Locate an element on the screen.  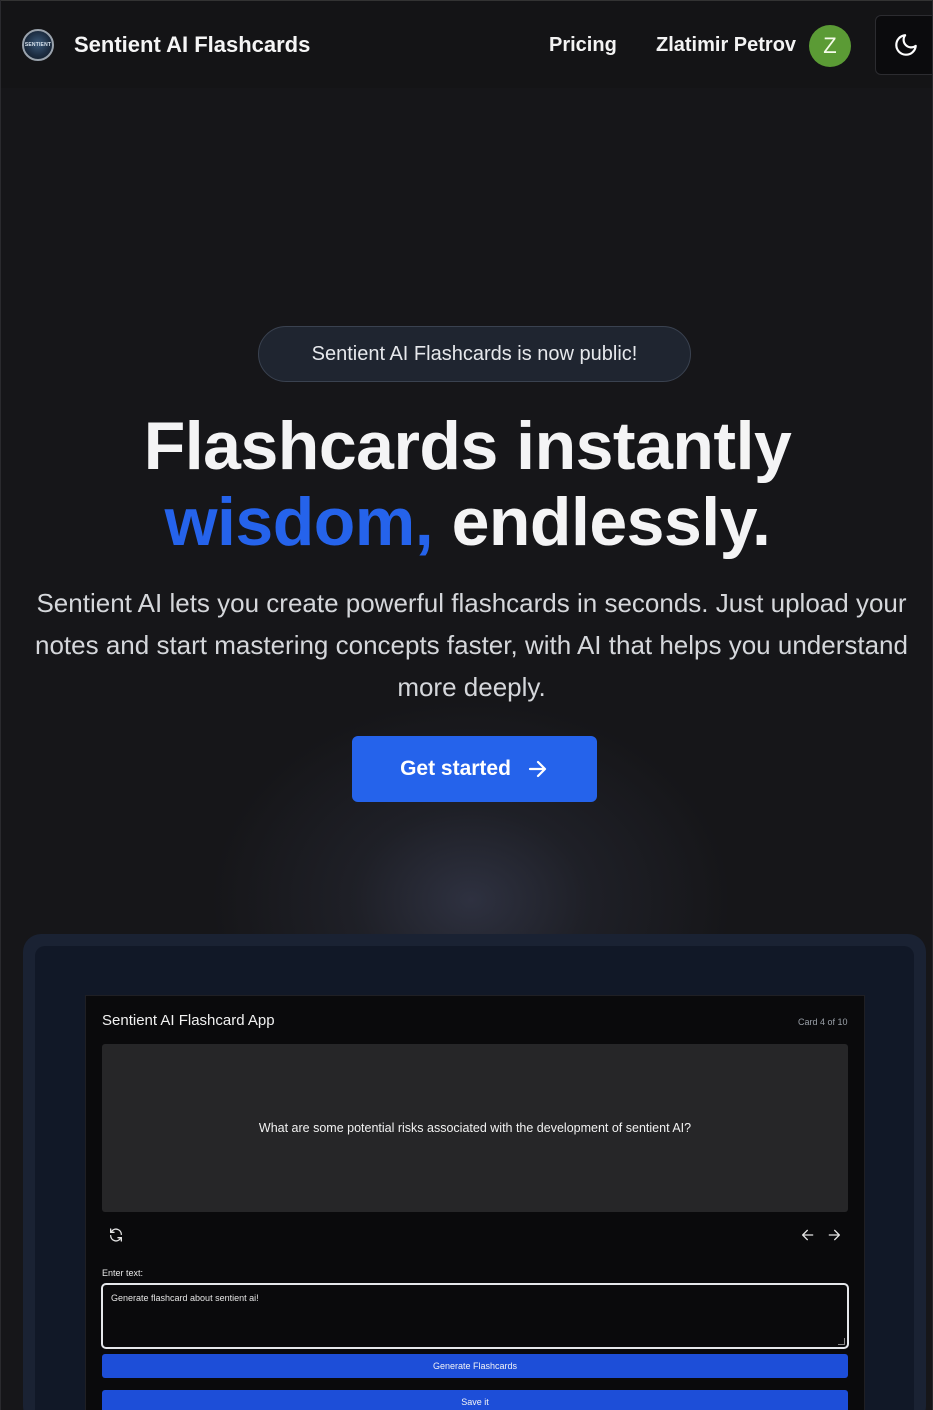
get-started-button: Get started is located at coordinates (474, 769).